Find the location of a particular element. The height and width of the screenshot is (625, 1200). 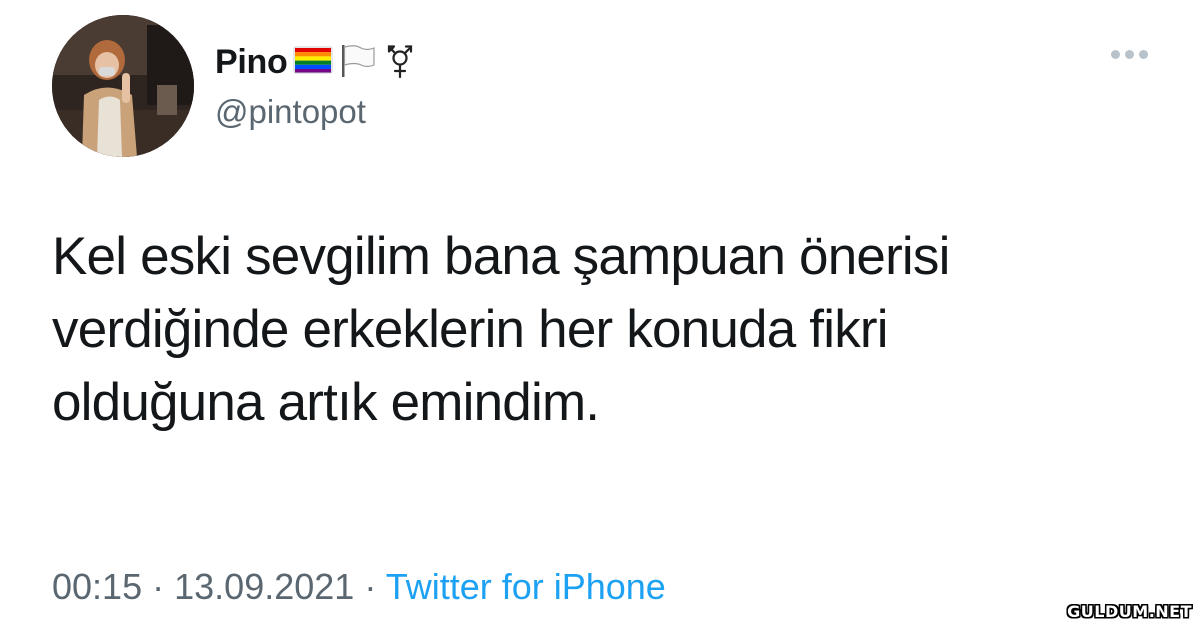

display-name: Pino is located at coordinates (316, 62).